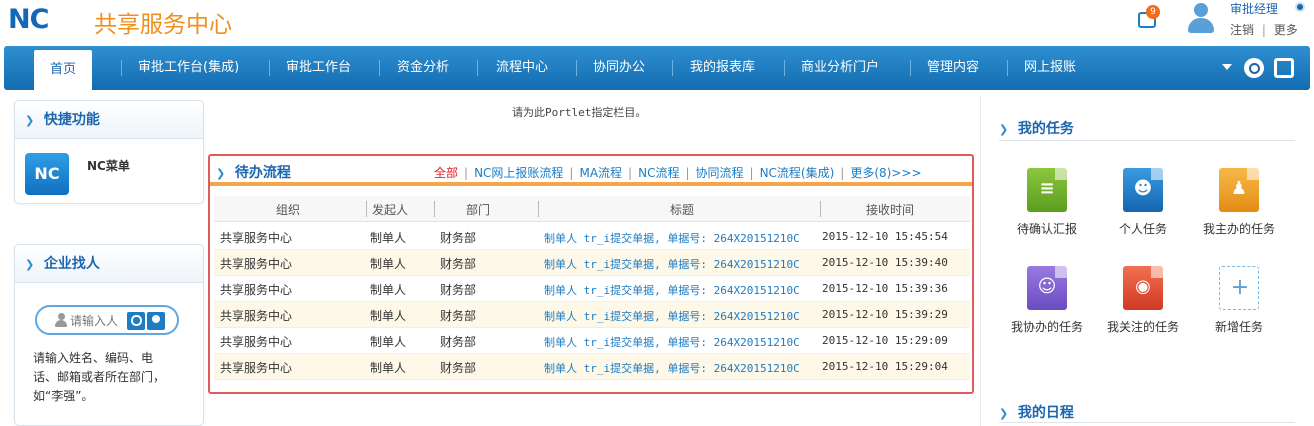  I want to click on column-header-time: 接收时间, so click(890, 209).